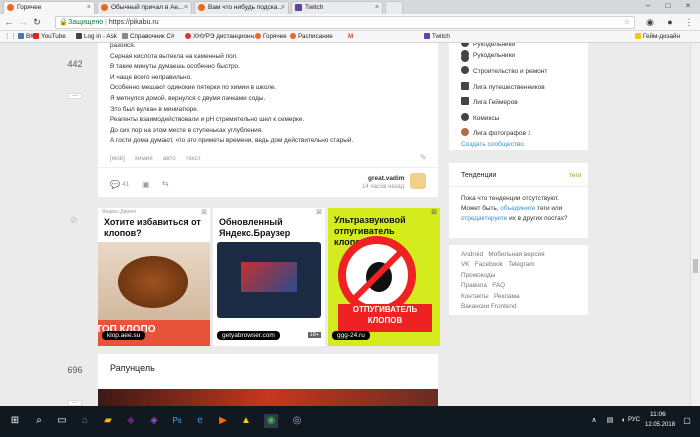  What do you see at coordinates (49, 7) in the screenshot?
I see `tab-goryachee: Горячее ×` at bounding box center [49, 7].